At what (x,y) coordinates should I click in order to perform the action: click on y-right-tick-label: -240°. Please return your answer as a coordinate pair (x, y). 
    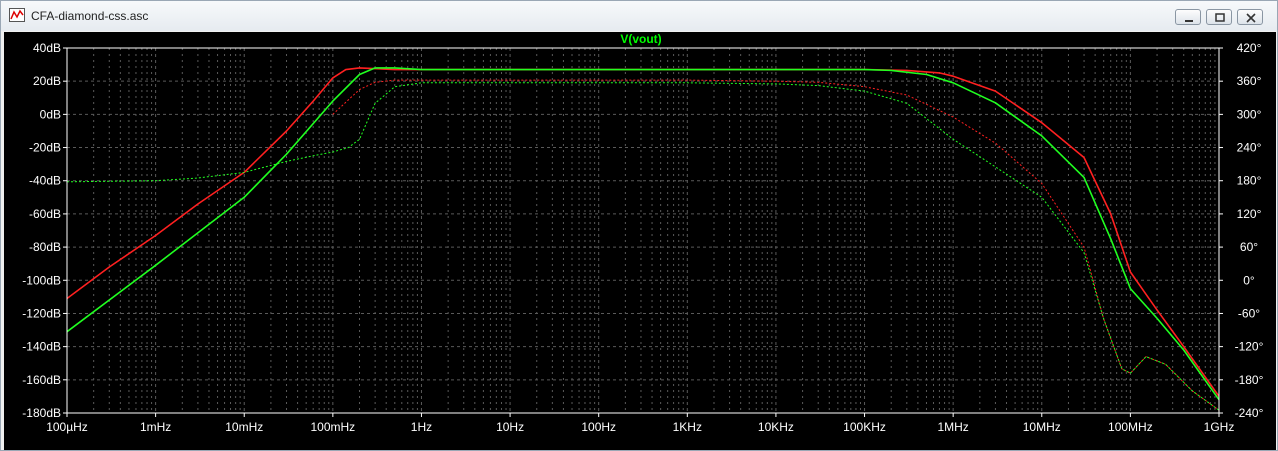
    Looking at the image, I should click on (1249, 413).